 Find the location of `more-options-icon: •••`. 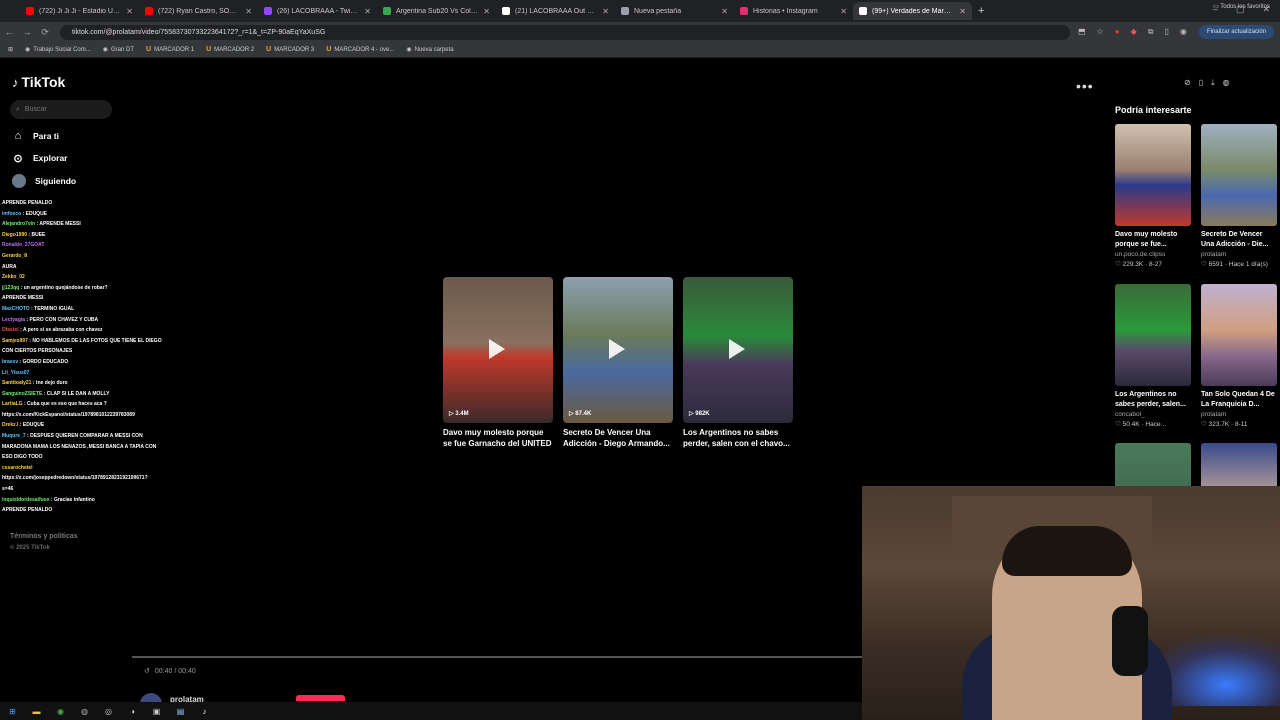

more-options-icon: ••• is located at coordinates (1085, 86).